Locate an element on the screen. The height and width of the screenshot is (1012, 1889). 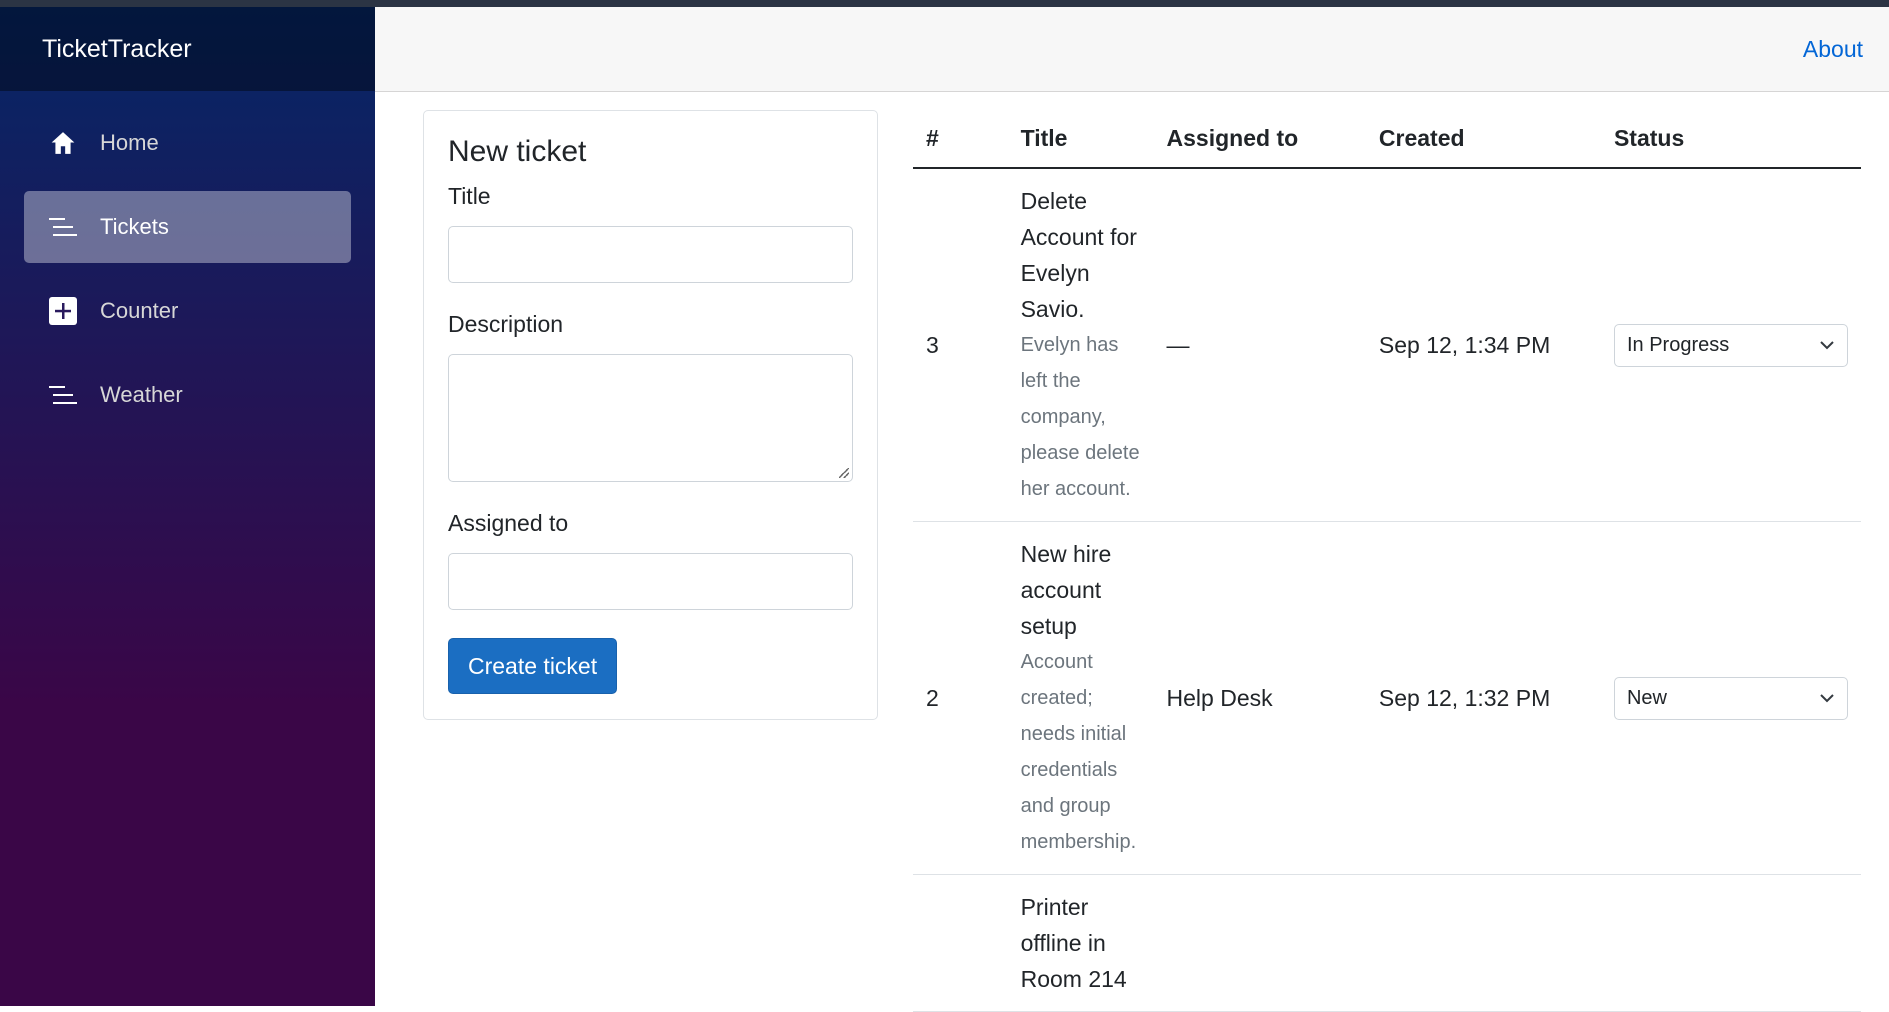
ticket-created: Sep 12, 1:34 PM is located at coordinates (1483, 345).